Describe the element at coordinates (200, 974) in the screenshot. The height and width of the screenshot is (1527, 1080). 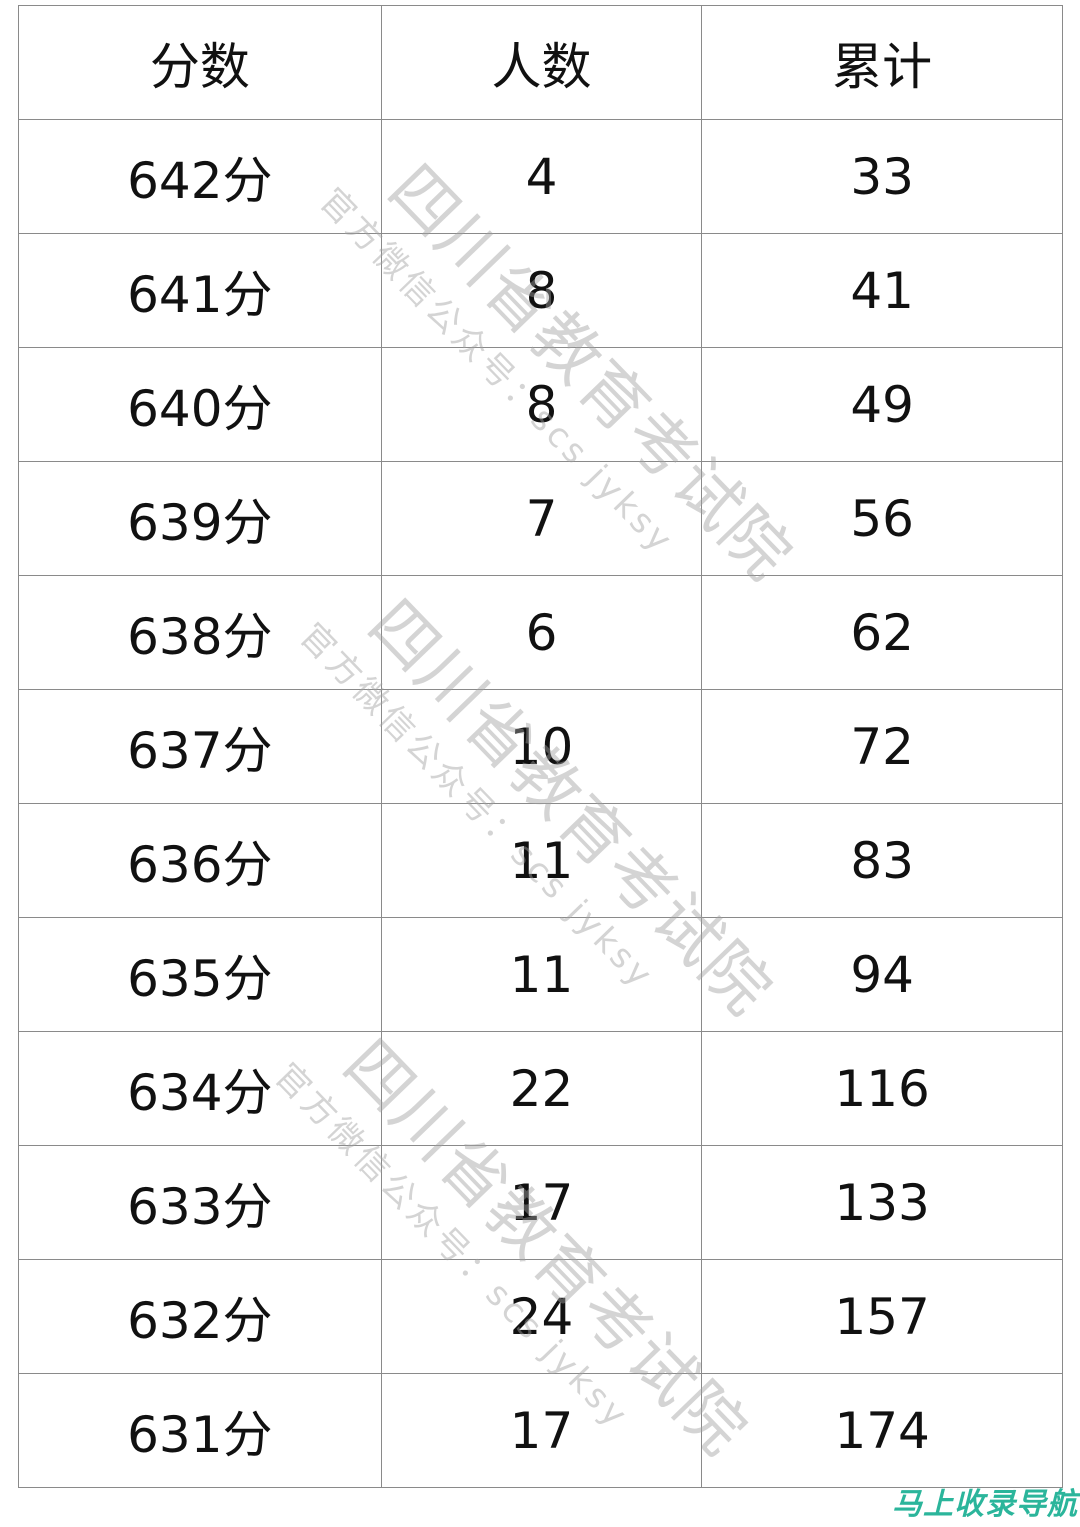
I see `score-cell: 635分` at that location.